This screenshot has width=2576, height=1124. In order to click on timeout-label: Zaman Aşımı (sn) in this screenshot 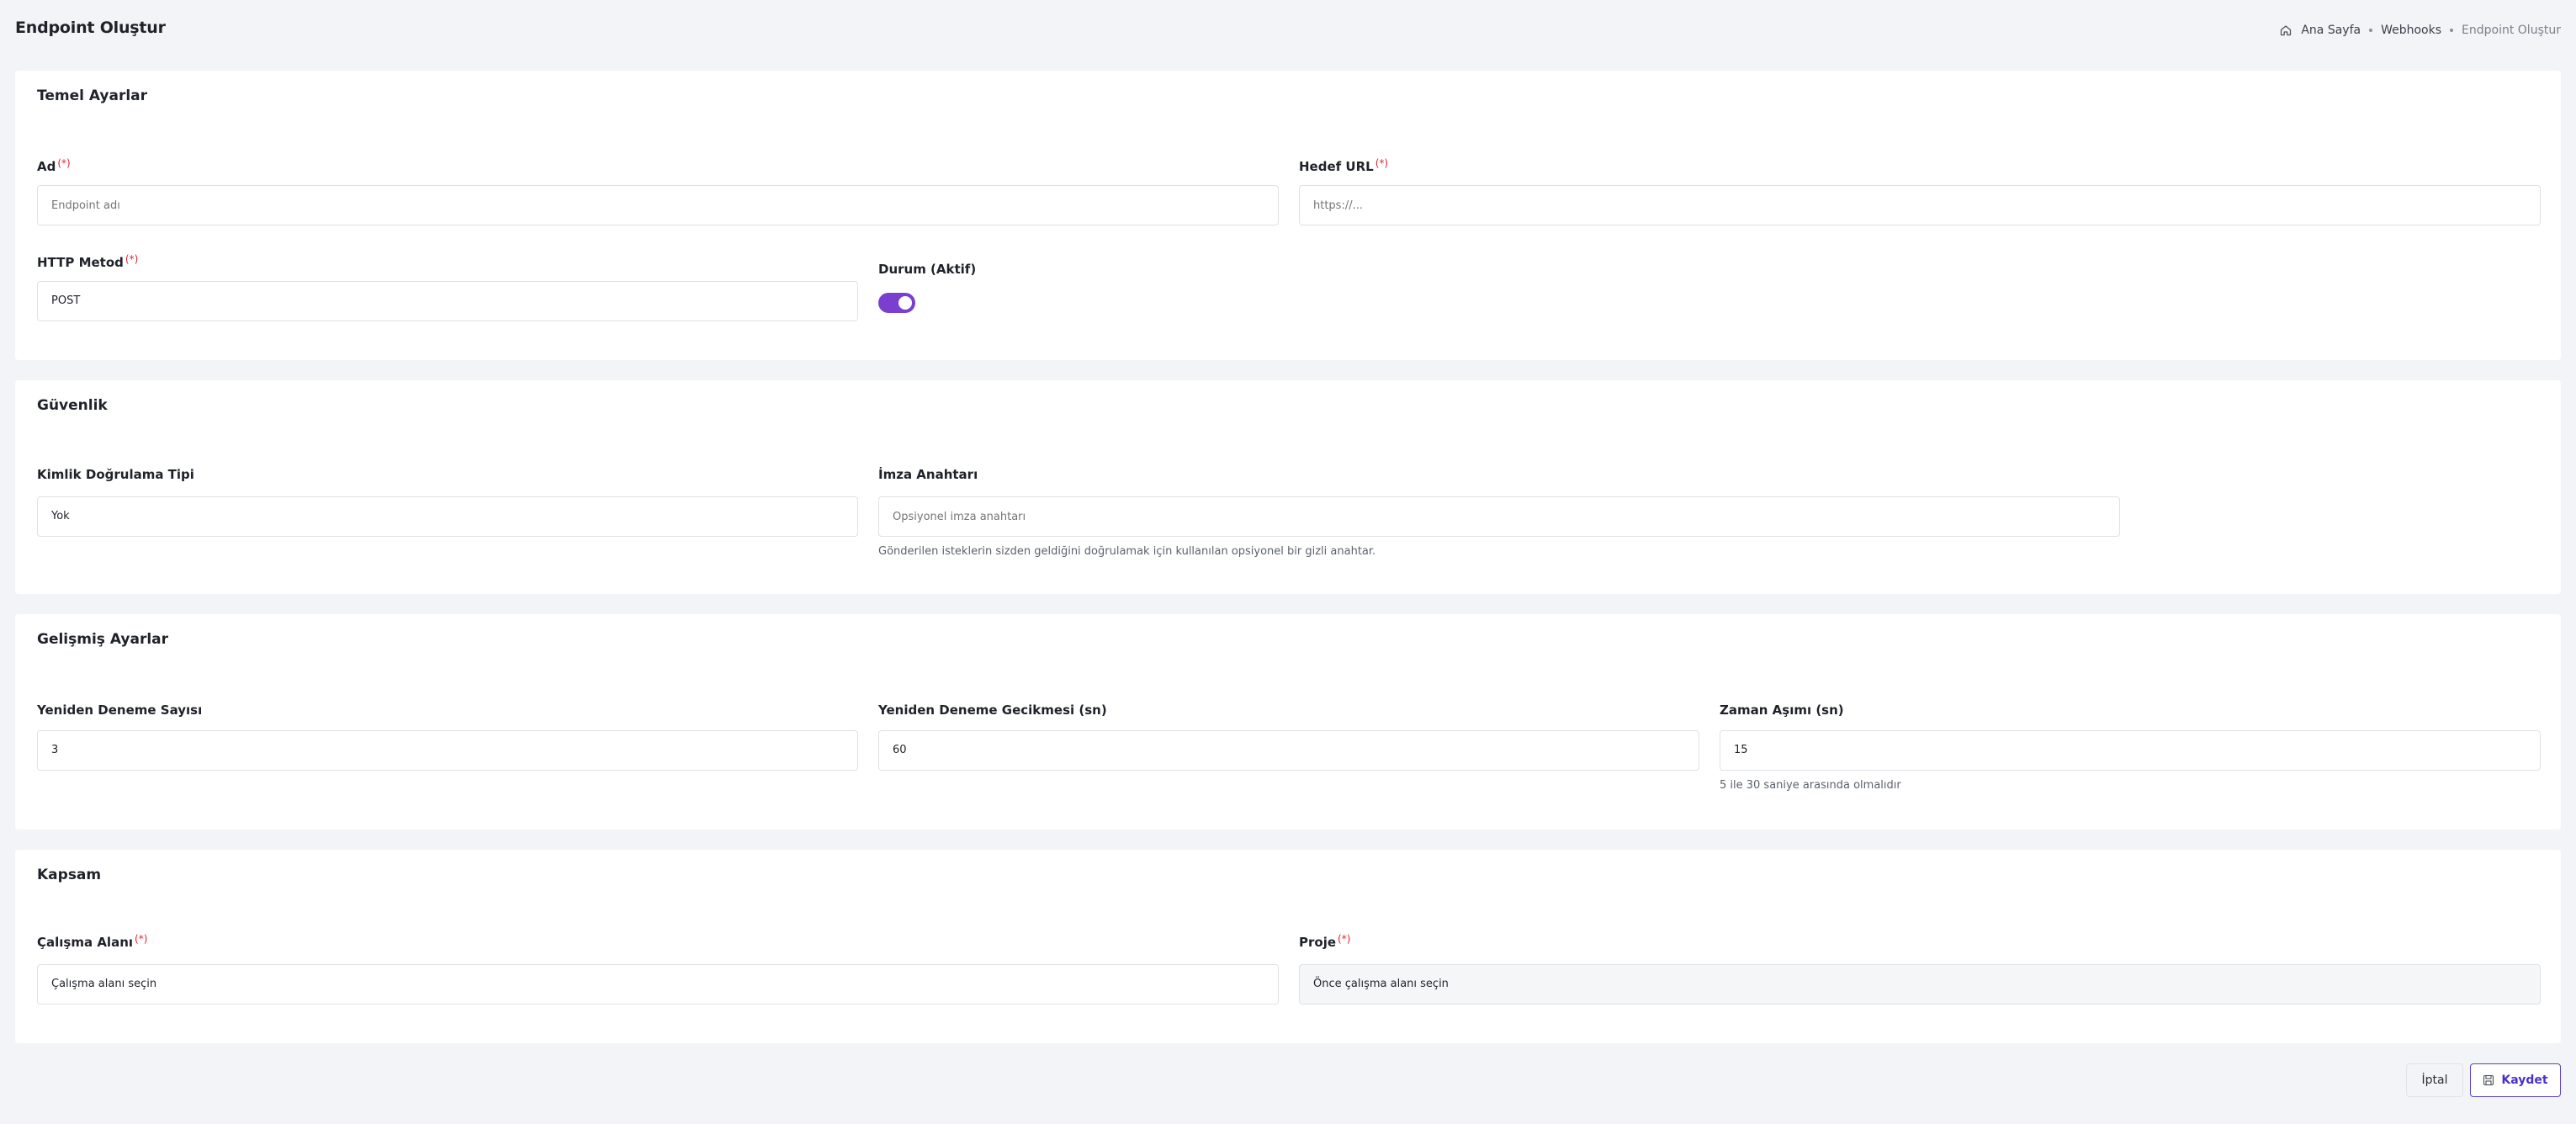, I will do `click(1782, 710)`.